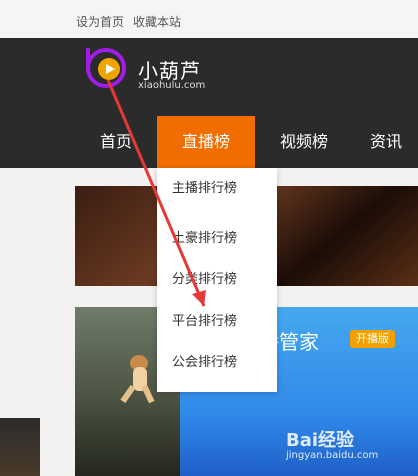  What do you see at coordinates (320, 440) in the screenshot?
I see `baidu-watermark: Bai经验` at bounding box center [320, 440].